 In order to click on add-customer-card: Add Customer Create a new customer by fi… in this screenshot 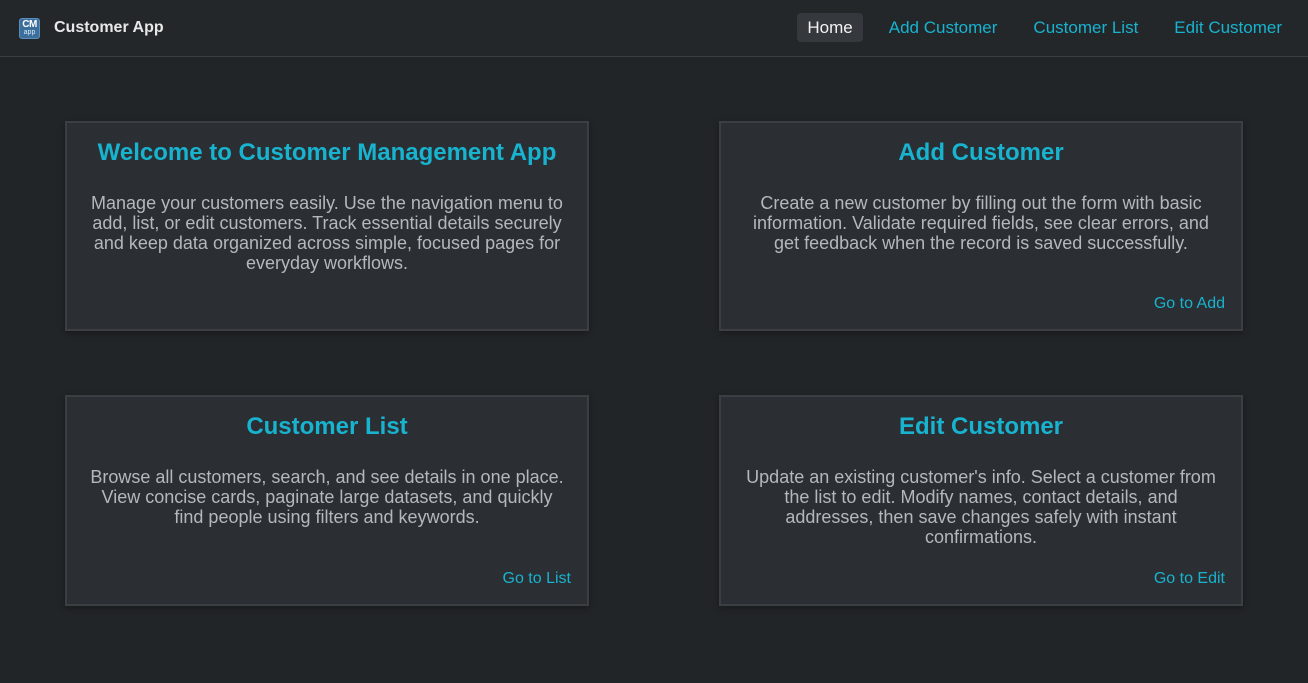, I will do `click(981, 226)`.